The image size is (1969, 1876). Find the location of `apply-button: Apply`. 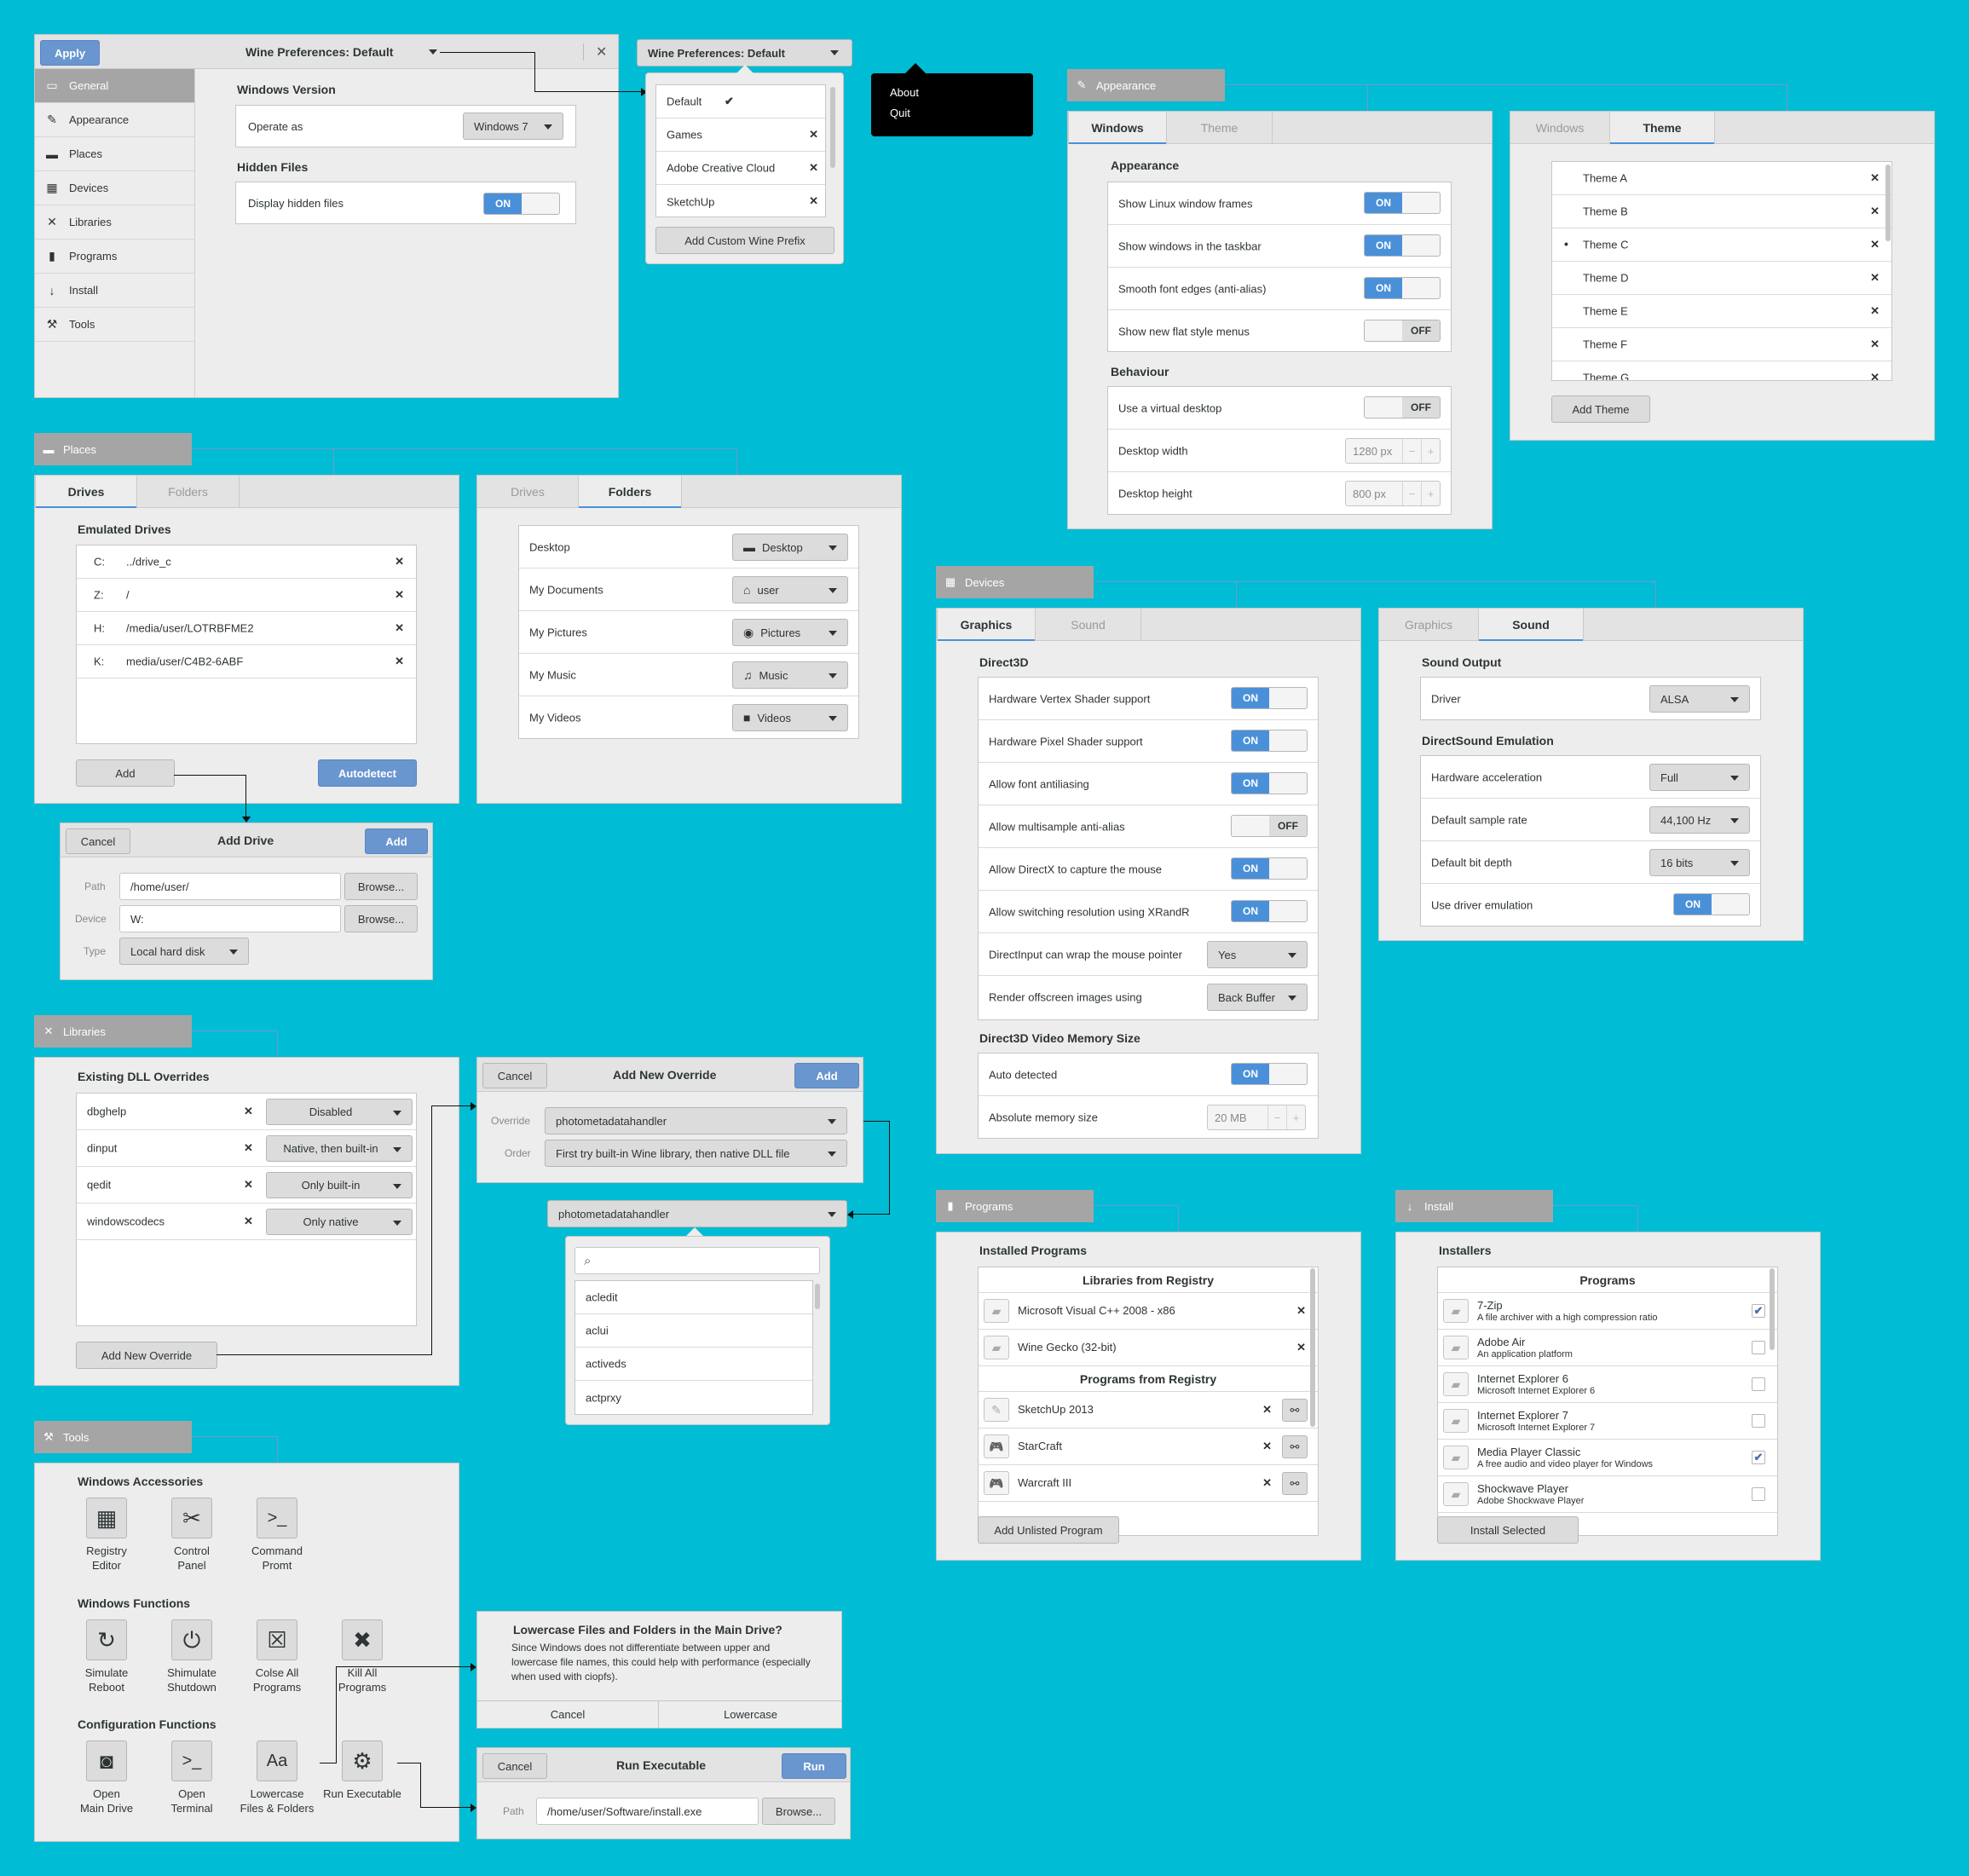

apply-button: Apply is located at coordinates (70, 53).